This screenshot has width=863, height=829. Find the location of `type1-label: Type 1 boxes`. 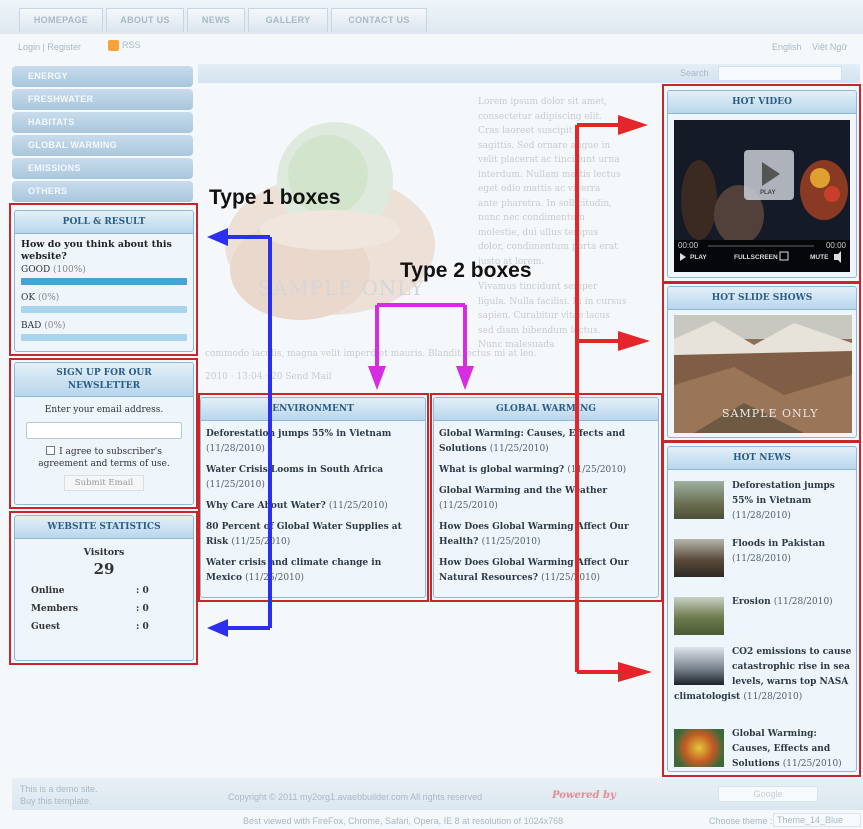

type1-label: Type 1 boxes is located at coordinates (275, 197).